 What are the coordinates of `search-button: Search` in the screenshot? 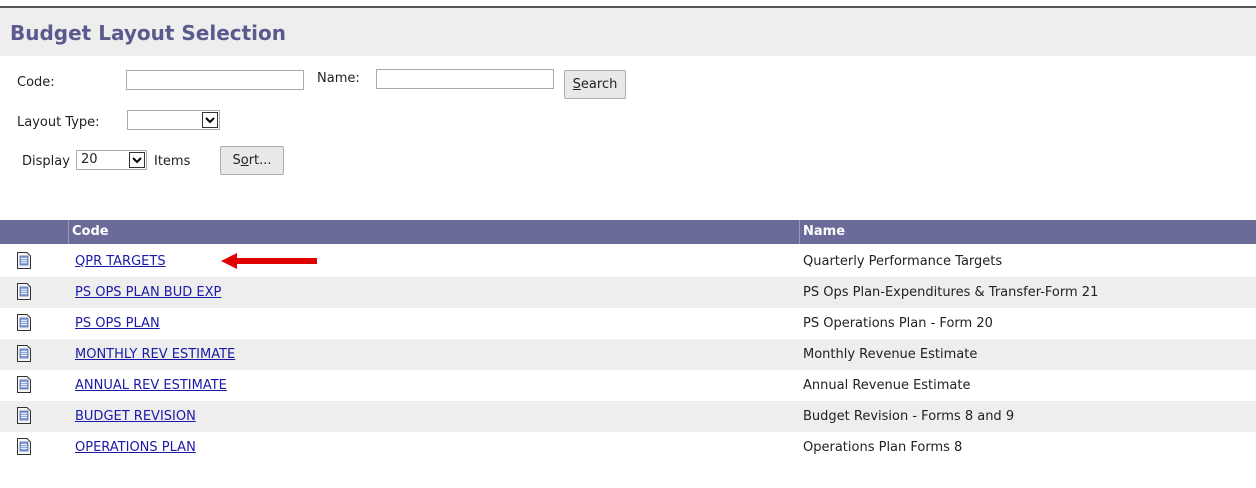 It's located at (595, 84).